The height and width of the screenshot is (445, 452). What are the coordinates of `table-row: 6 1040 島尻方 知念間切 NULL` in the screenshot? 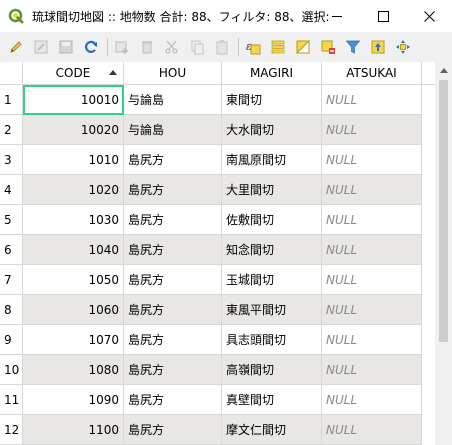 It's located at (226, 250).